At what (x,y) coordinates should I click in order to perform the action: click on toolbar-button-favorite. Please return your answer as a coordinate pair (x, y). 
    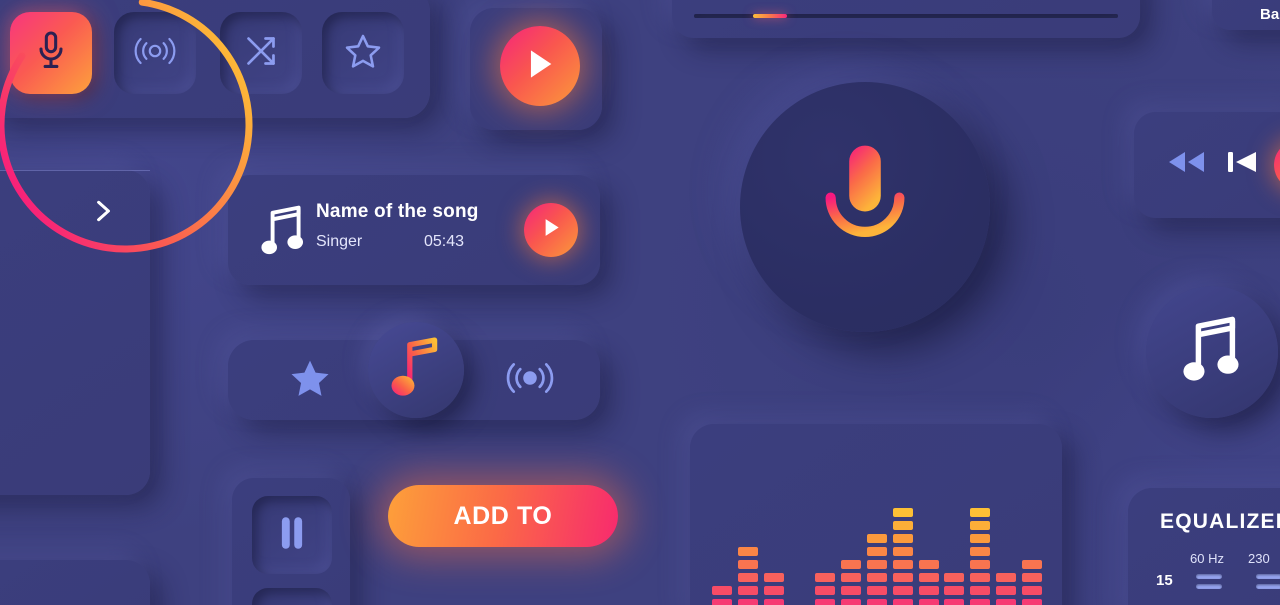
    Looking at the image, I should click on (363, 53).